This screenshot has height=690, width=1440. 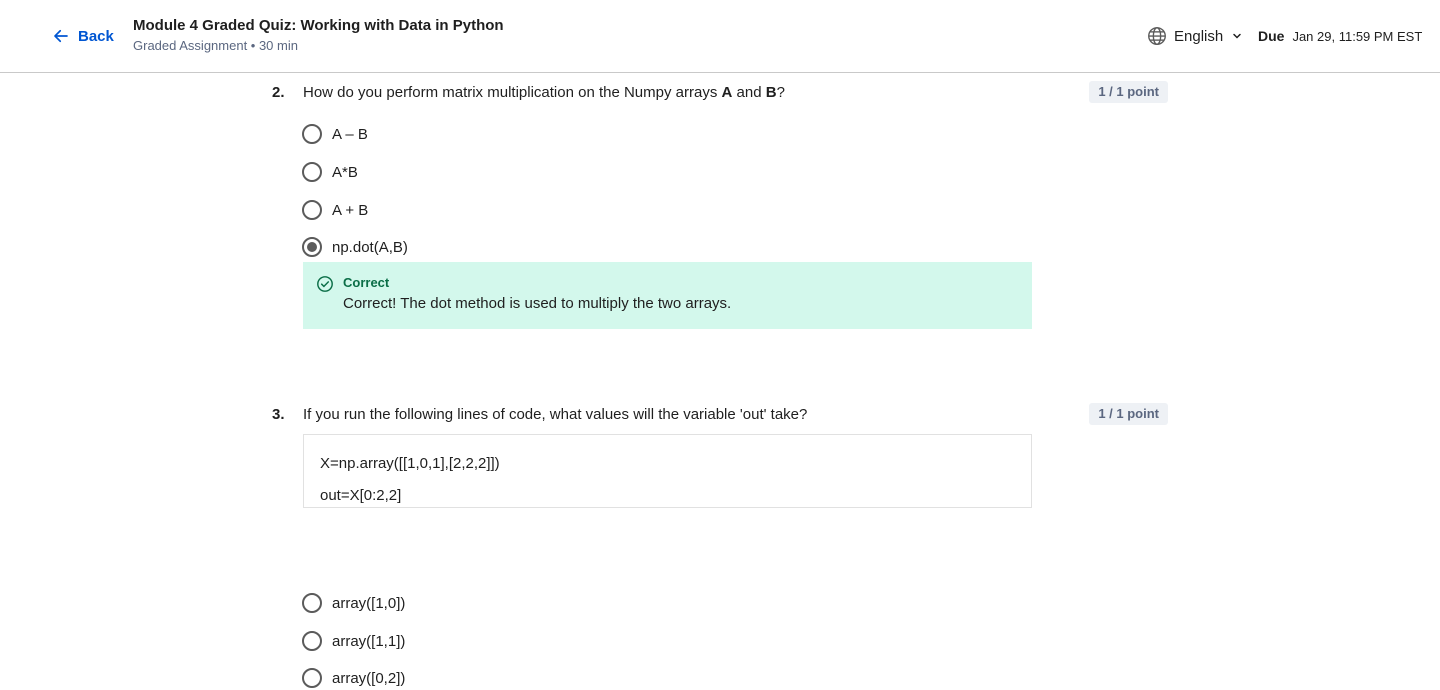 I want to click on option-label: np.dot(A,B), so click(x=370, y=247).